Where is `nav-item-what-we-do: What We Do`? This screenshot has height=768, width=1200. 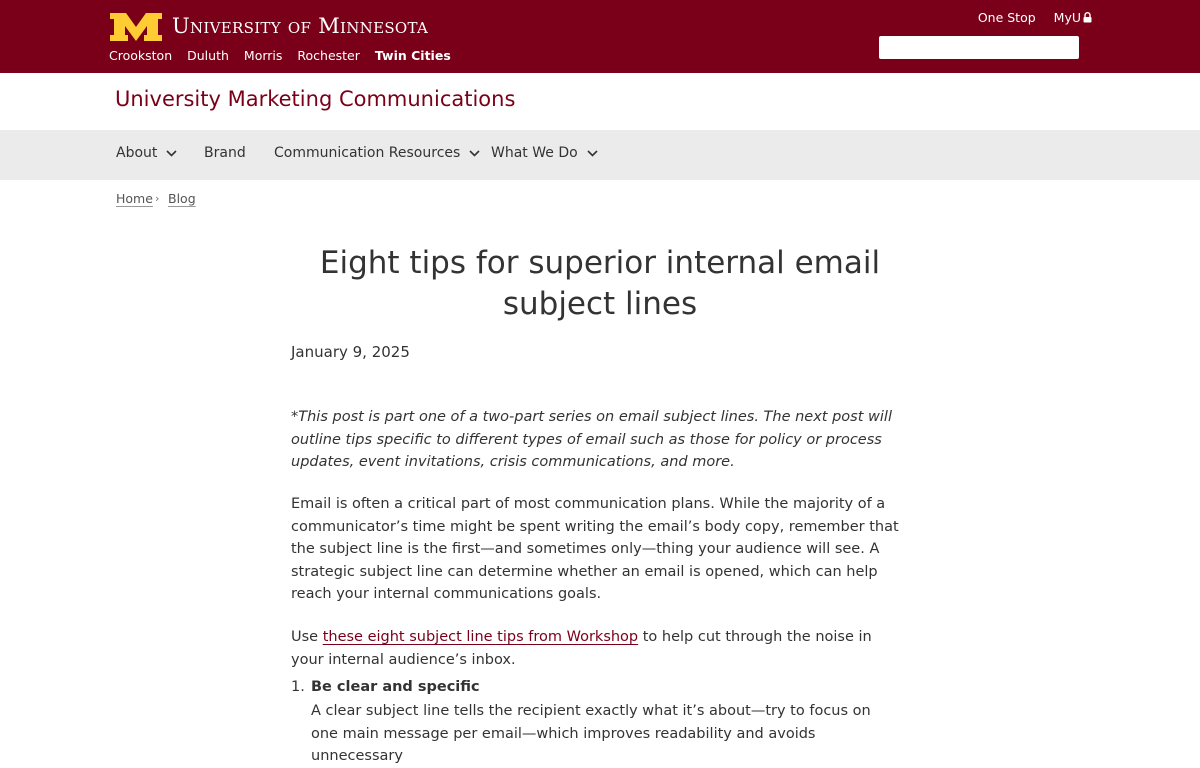 nav-item-what-we-do: What We Do is located at coordinates (544, 153).